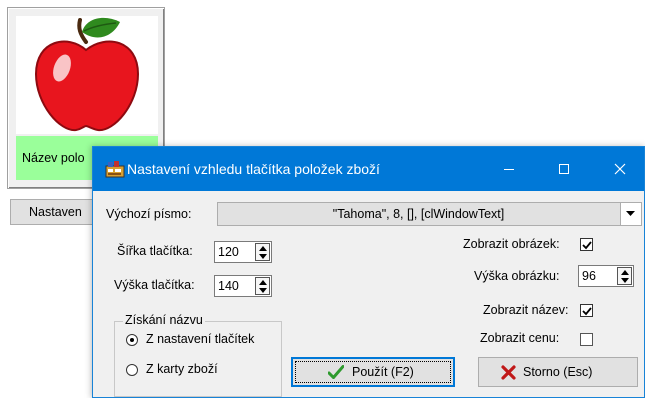 Image resolution: width=645 pixels, height=398 pixels. I want to click on close-icon, so click(620, 169).